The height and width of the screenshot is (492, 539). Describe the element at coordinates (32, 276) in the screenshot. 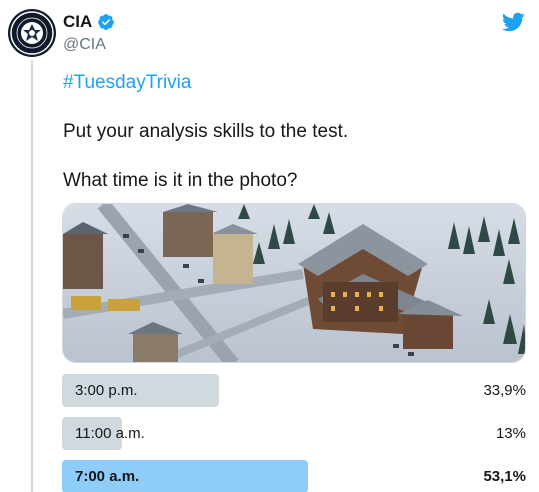

I see `thread-line` at that location.